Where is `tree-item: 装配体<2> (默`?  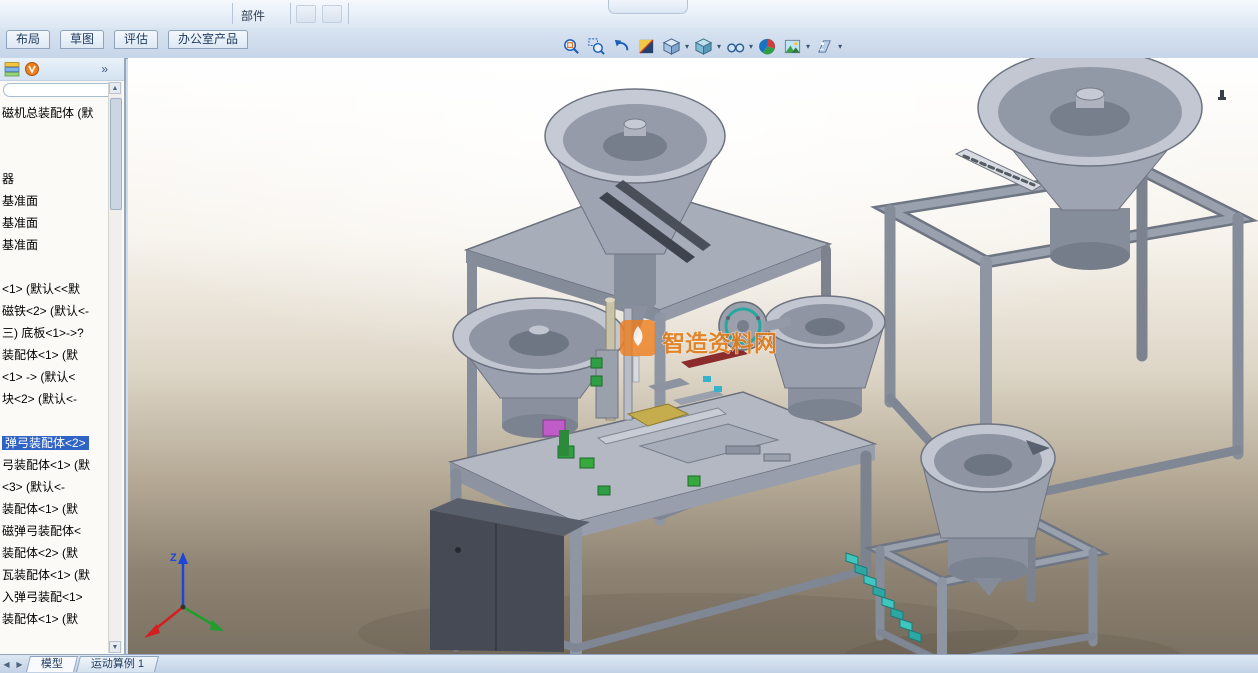
tree-item: 装配体<2> (默 is located at coordinates (56, 553).